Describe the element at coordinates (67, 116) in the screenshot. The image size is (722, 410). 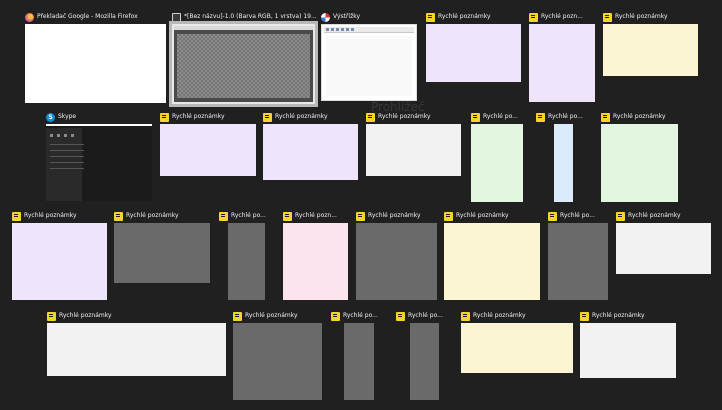
I see `window-title: Skype` at that location.